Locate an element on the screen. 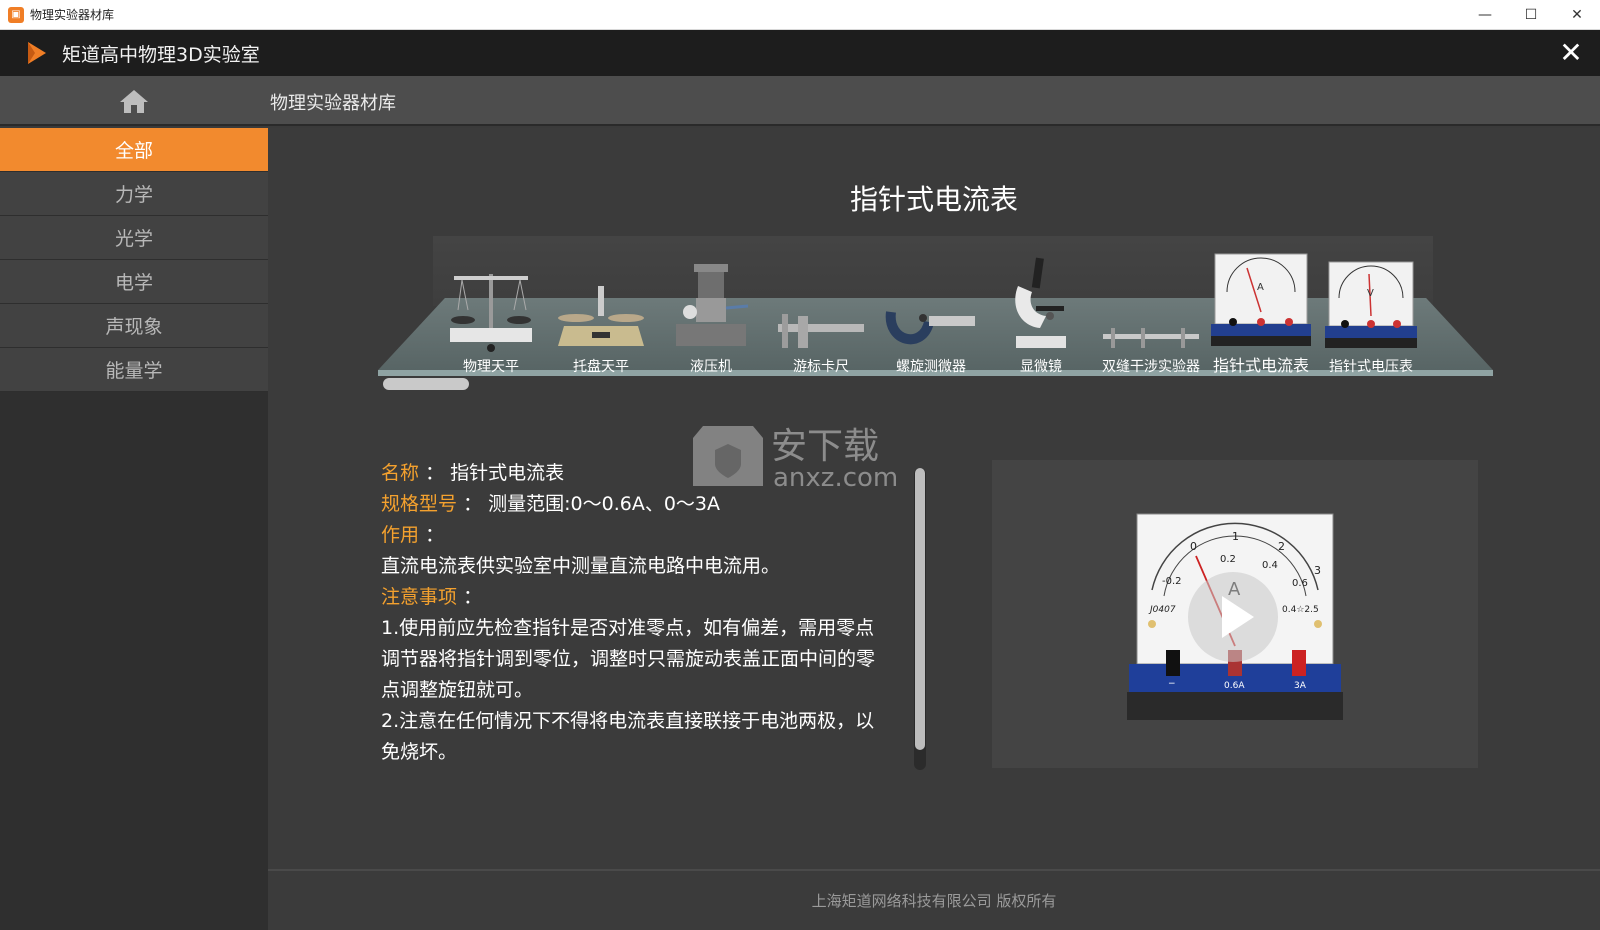  minimize-button: — is located at coordinates (1485, 15).